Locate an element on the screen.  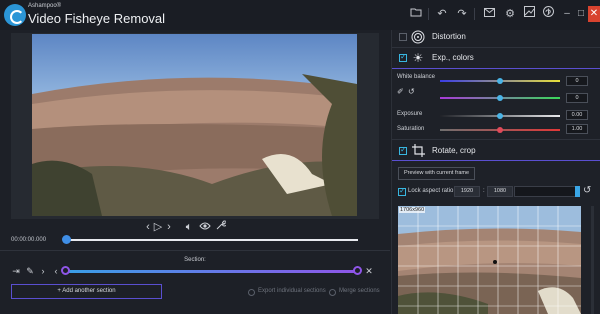
white-balance-label: White balance is located at coordinates (416, 77).